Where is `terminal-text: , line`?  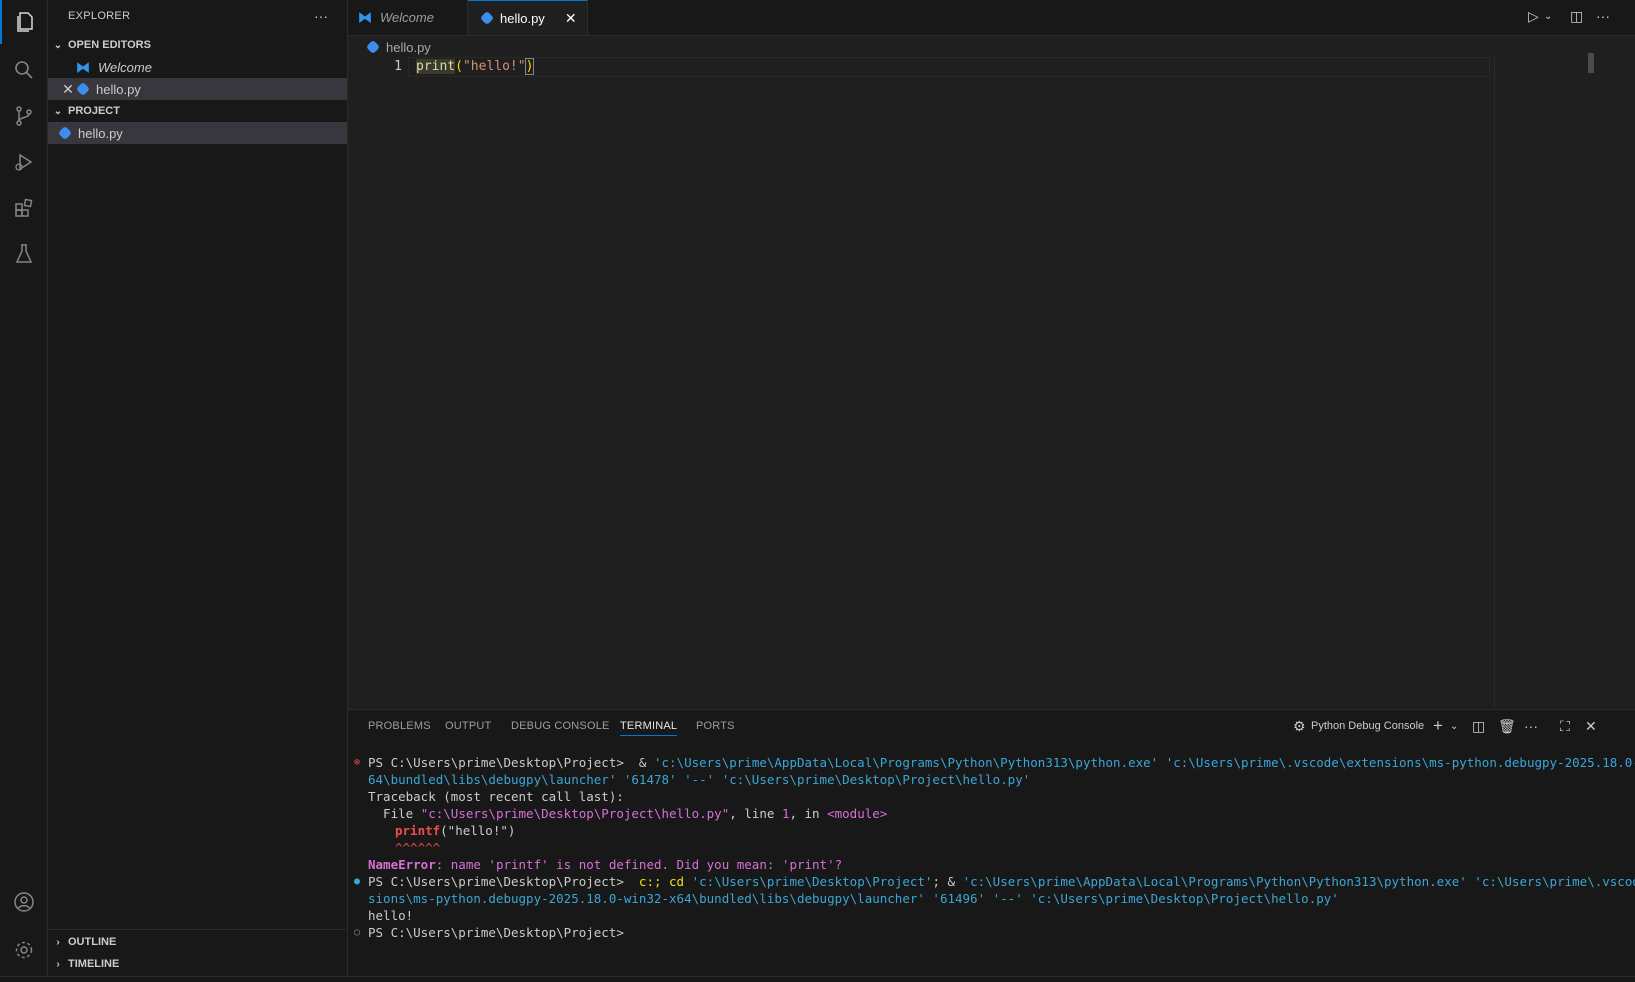
terminal-text: , line is located at coordinates (755, 813).